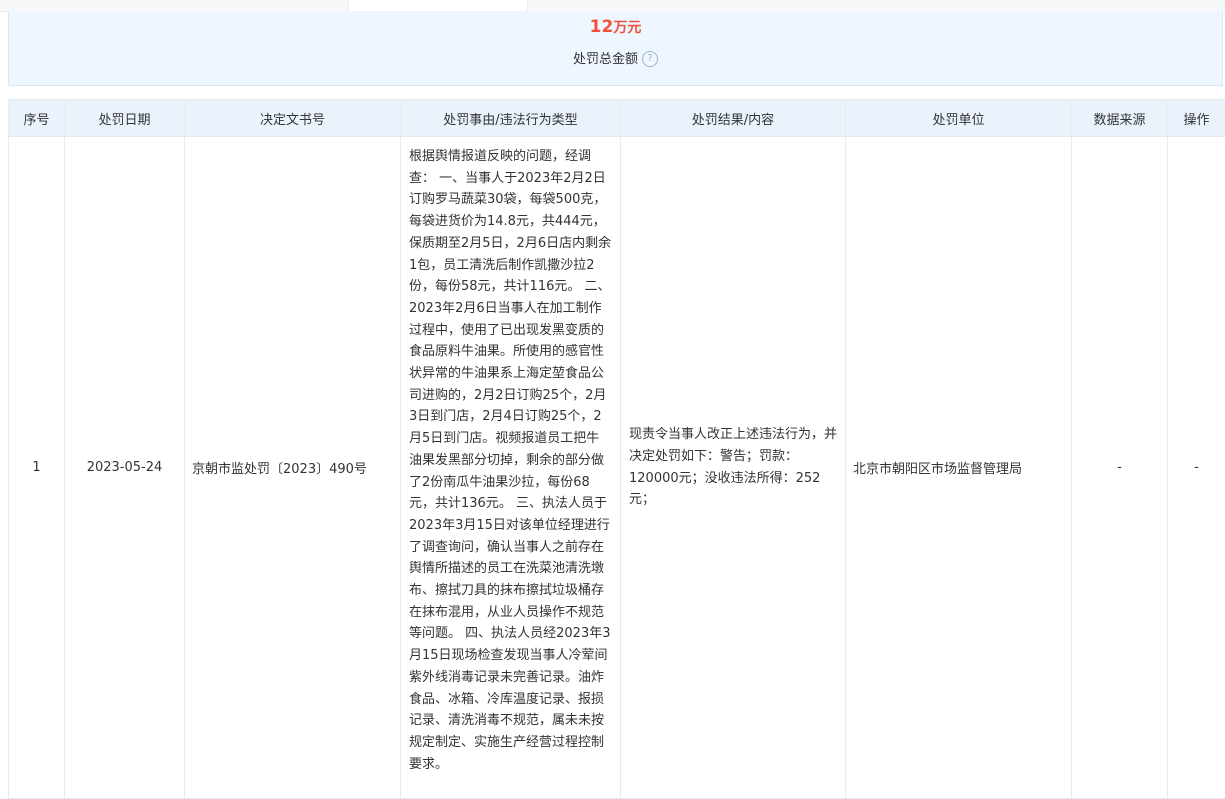  I want to click on cell-doc-no: 京朝市监处罚〔2023〕490号, so click(292, 467).